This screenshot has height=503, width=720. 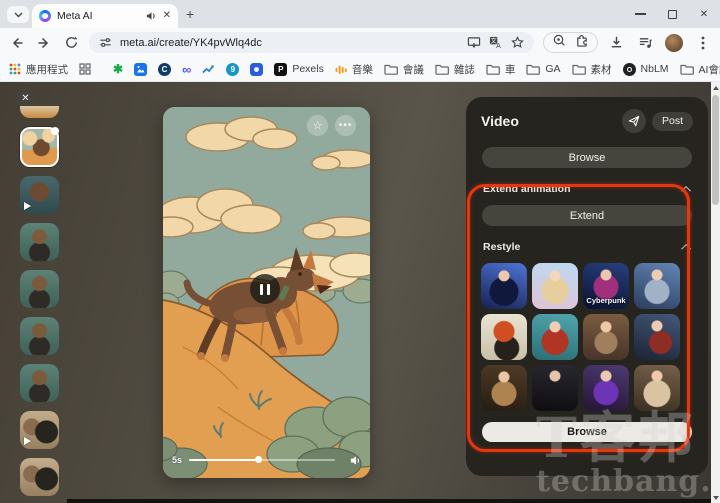 What do you see at coordinates (657, 286) in the screenshot?
I see `style-silver-armor` at bounding box center [657, 286].